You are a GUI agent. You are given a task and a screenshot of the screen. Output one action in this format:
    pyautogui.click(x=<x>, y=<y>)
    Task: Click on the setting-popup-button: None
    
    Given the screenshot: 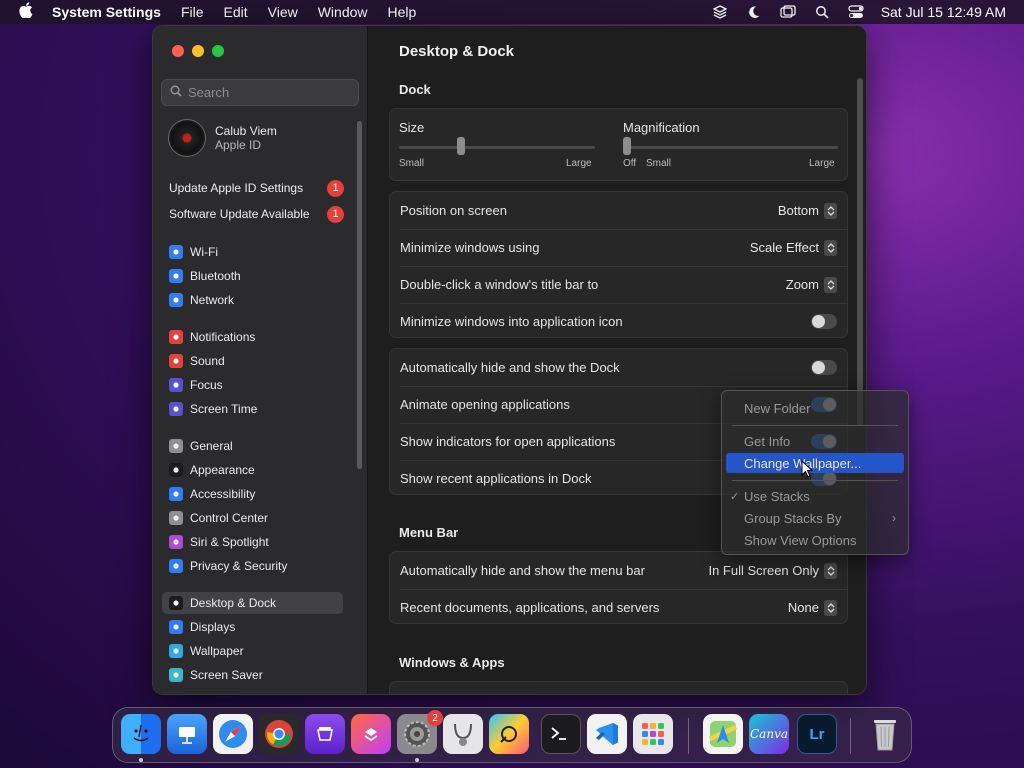 What is the action you would take?
    pyautogui.click(x=812, y=607)
    